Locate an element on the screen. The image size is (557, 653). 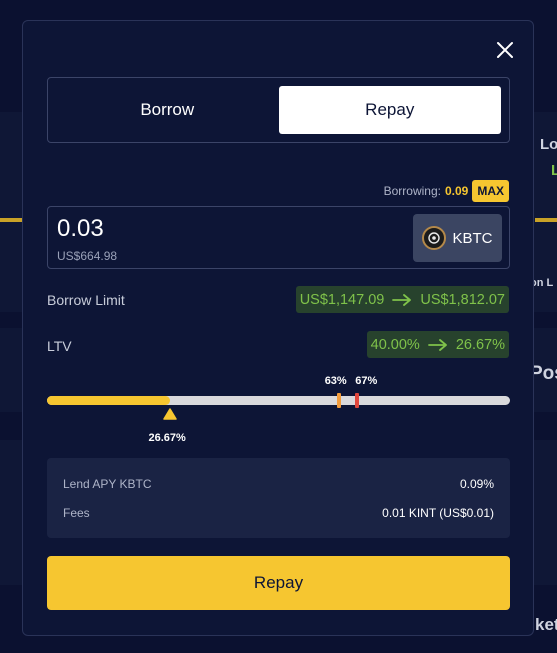
amount-usd-value: US$664.98 is located at coordinates (87, 256).